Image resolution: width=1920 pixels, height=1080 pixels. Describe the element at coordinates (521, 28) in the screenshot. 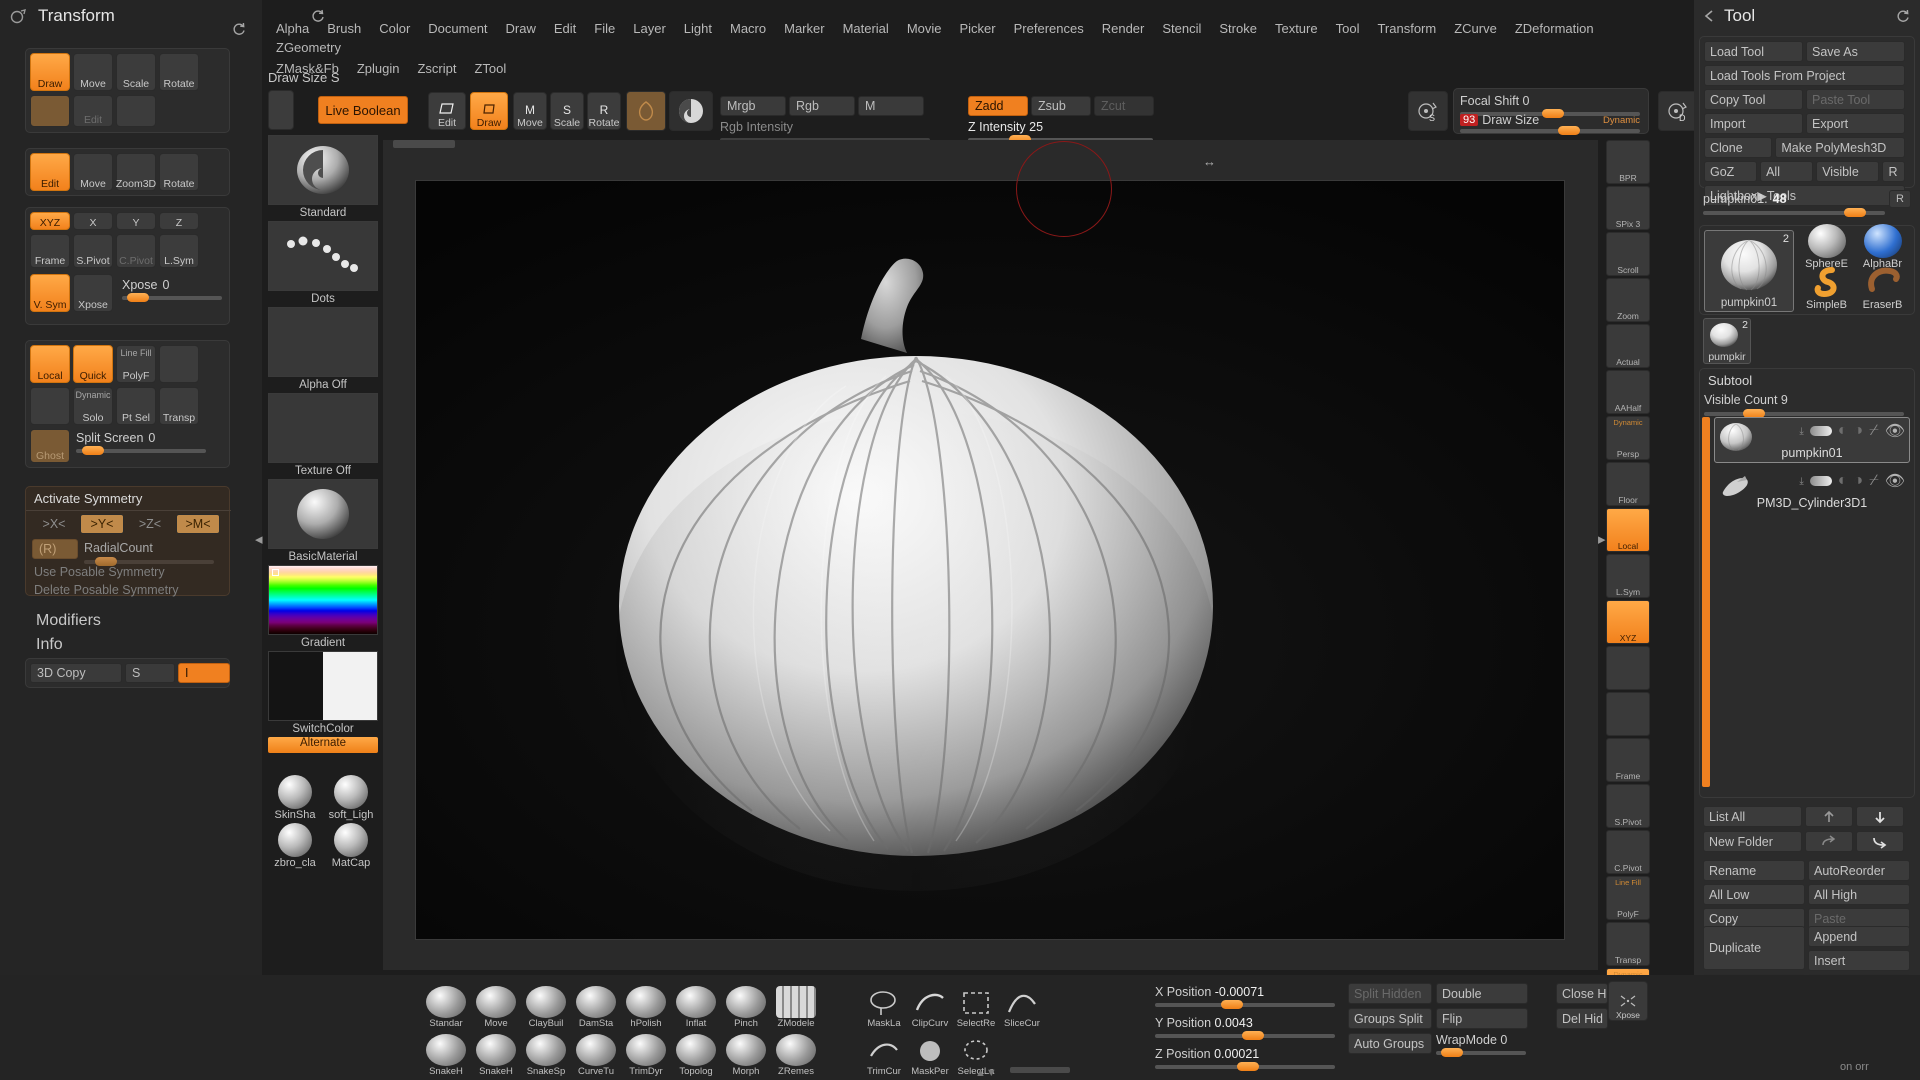

I see `menu-draw: Draw` at that location.